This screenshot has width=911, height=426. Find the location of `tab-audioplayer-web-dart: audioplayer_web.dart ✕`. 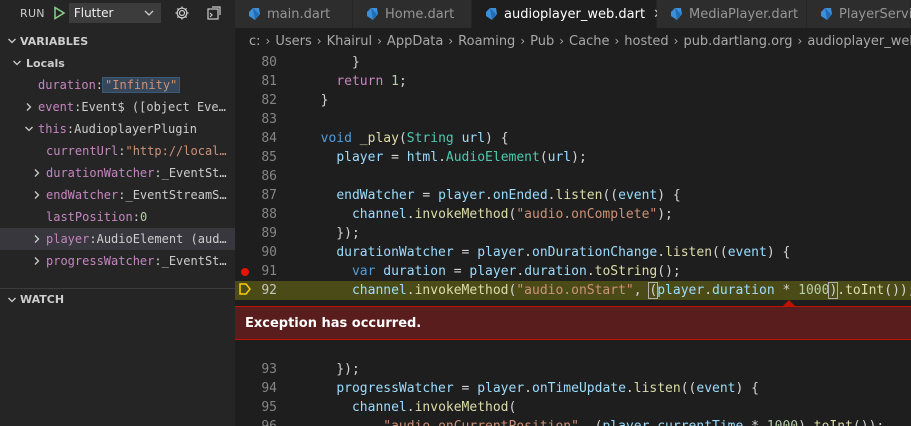

tab-audioplayer-web-dart: audioplayer_web.dart ✕ is located at coordinates (568, 14).